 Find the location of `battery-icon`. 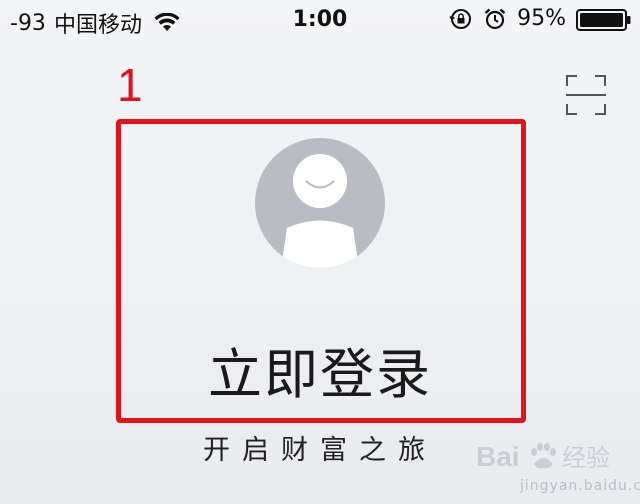

battery-icon is located at coordinates (603, 19).